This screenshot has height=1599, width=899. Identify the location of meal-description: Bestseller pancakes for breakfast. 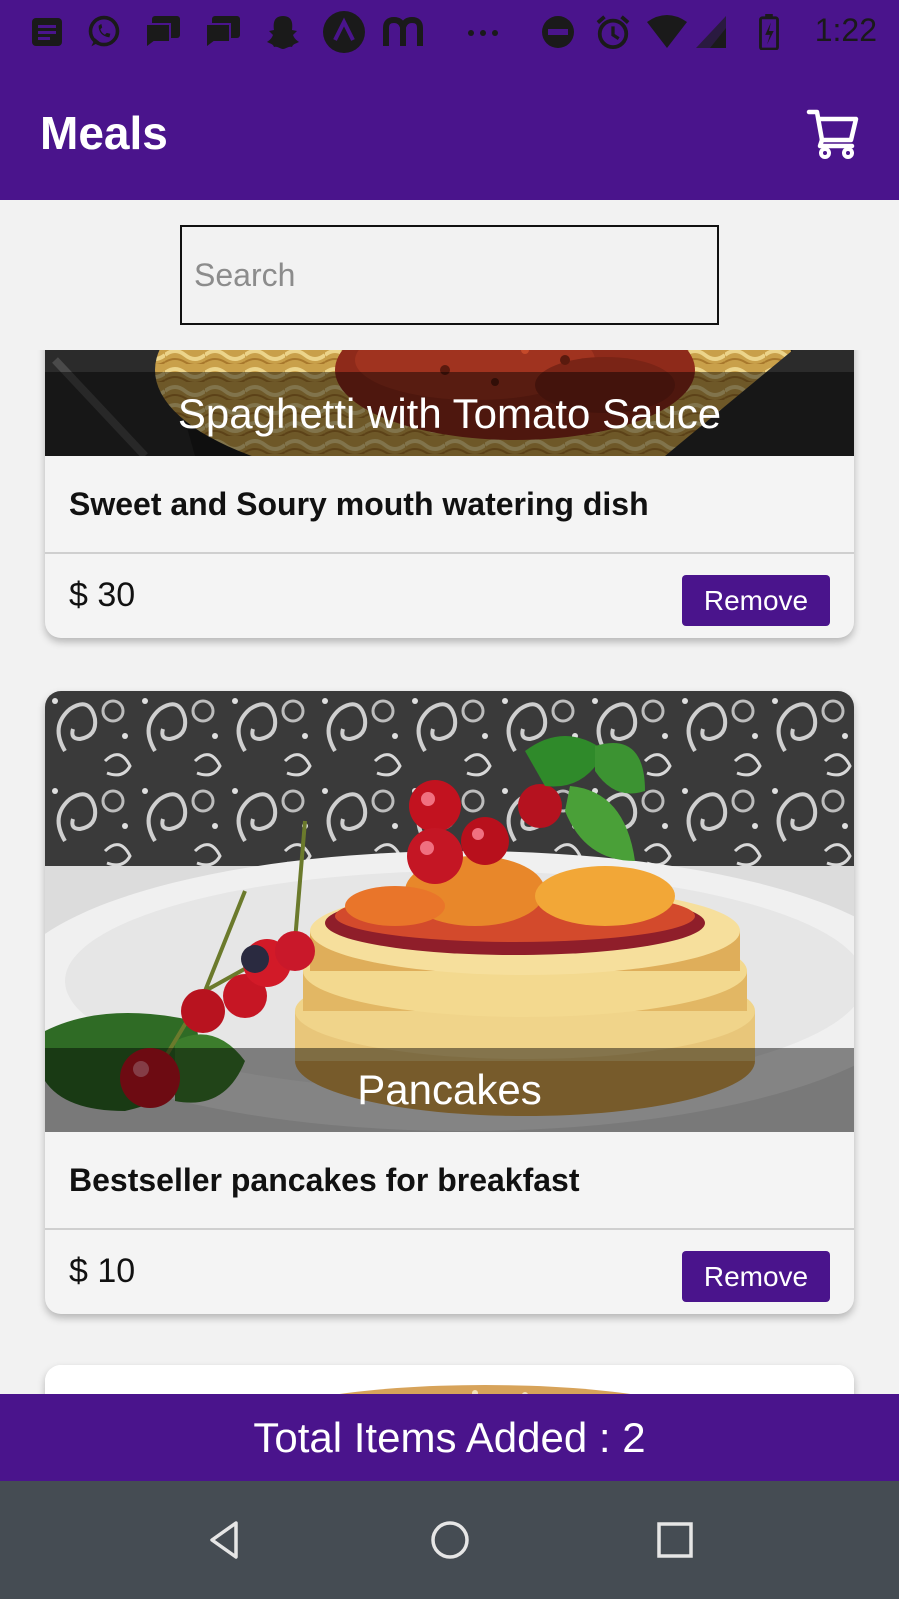
(449, 1181).